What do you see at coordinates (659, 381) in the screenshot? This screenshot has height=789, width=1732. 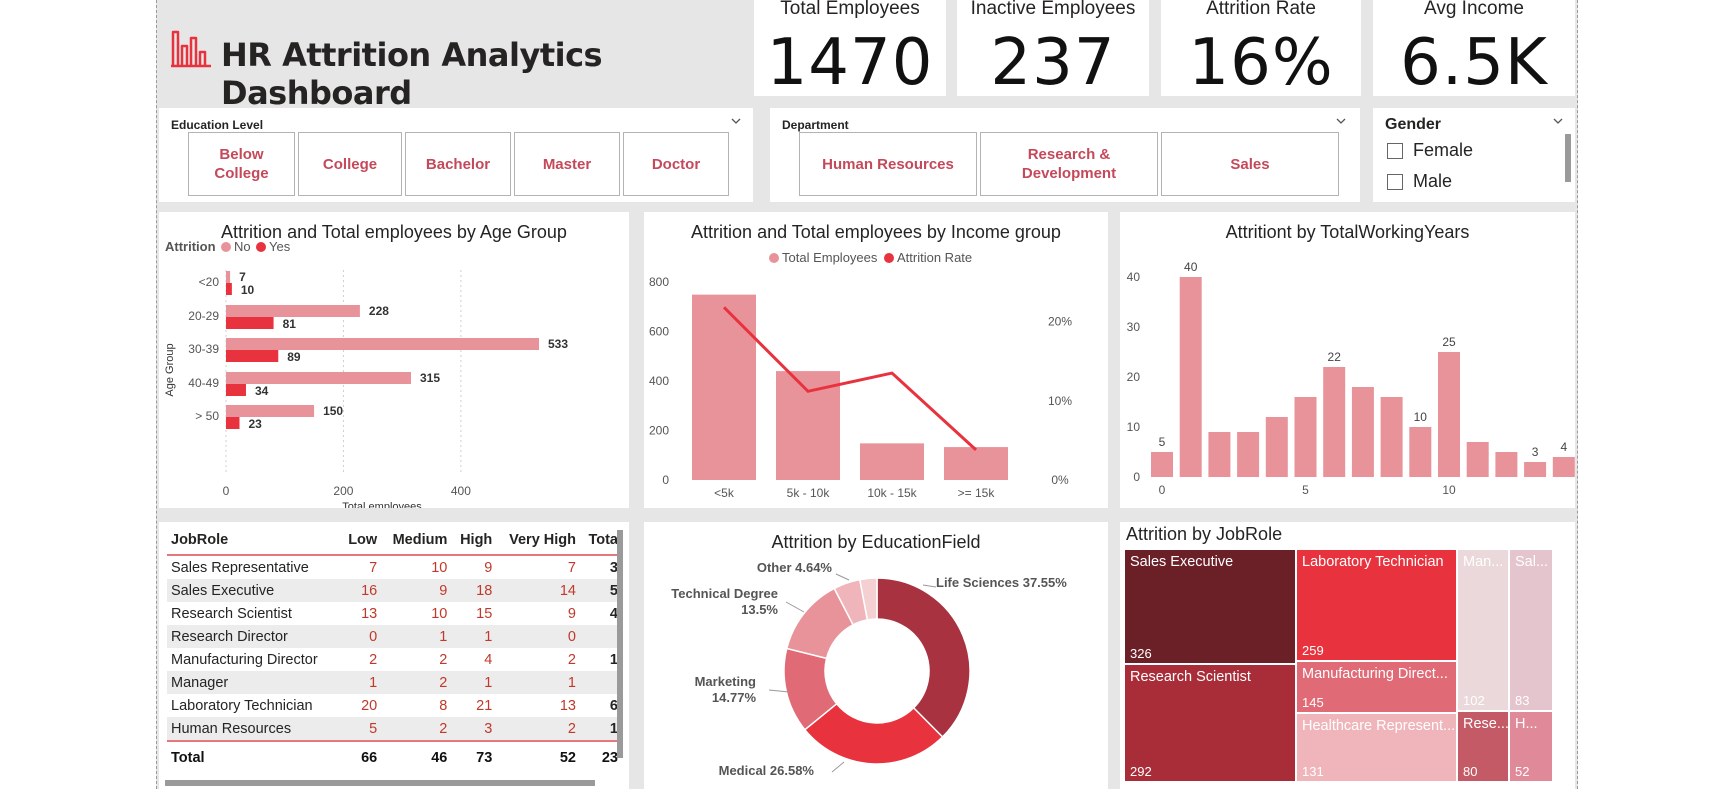 I see `y-tick-label: 400` at bounding box center [659, 381].